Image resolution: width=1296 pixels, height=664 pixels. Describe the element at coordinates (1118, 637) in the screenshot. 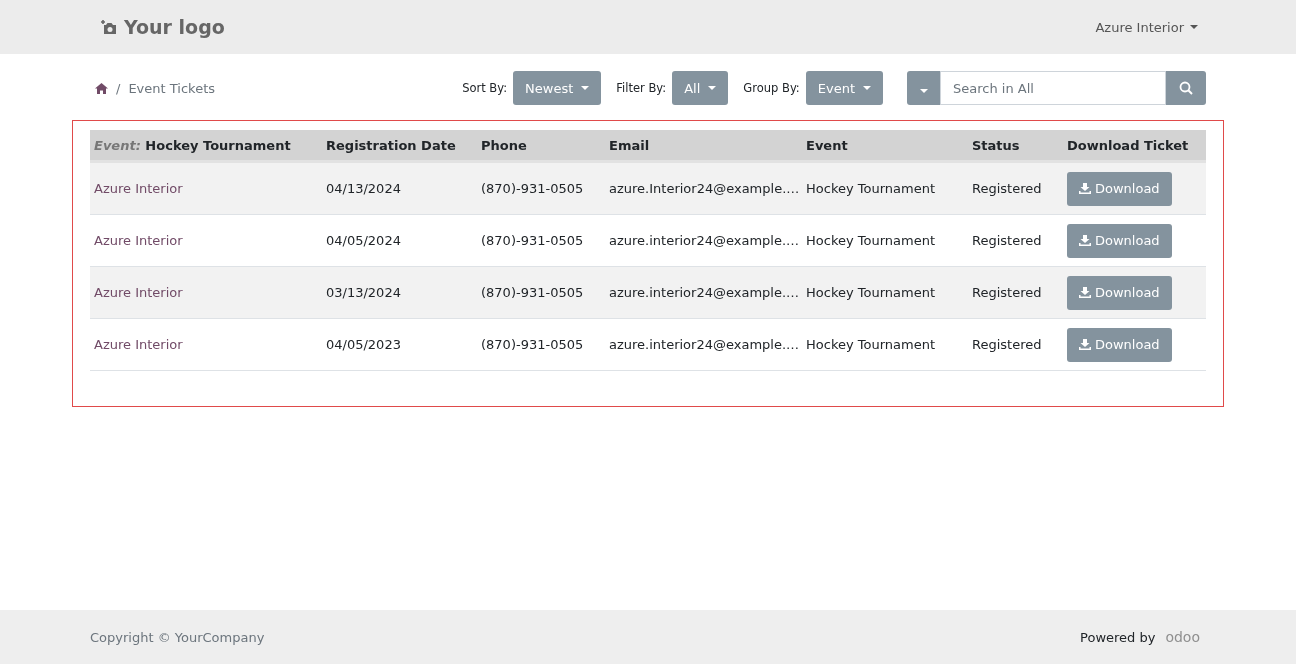

I see `powered-by-text: Powered by` at that location.